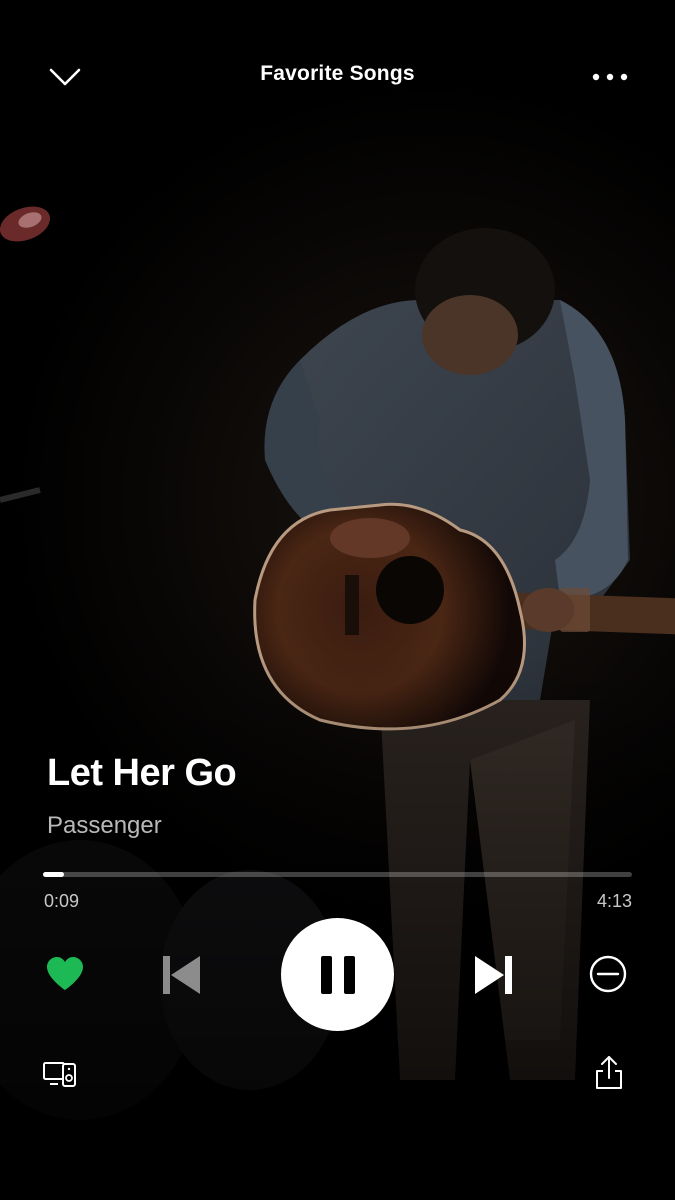 This screenshot has height=1200, width=675. I want to click on track-artist: Passenger, so click(104, 826).